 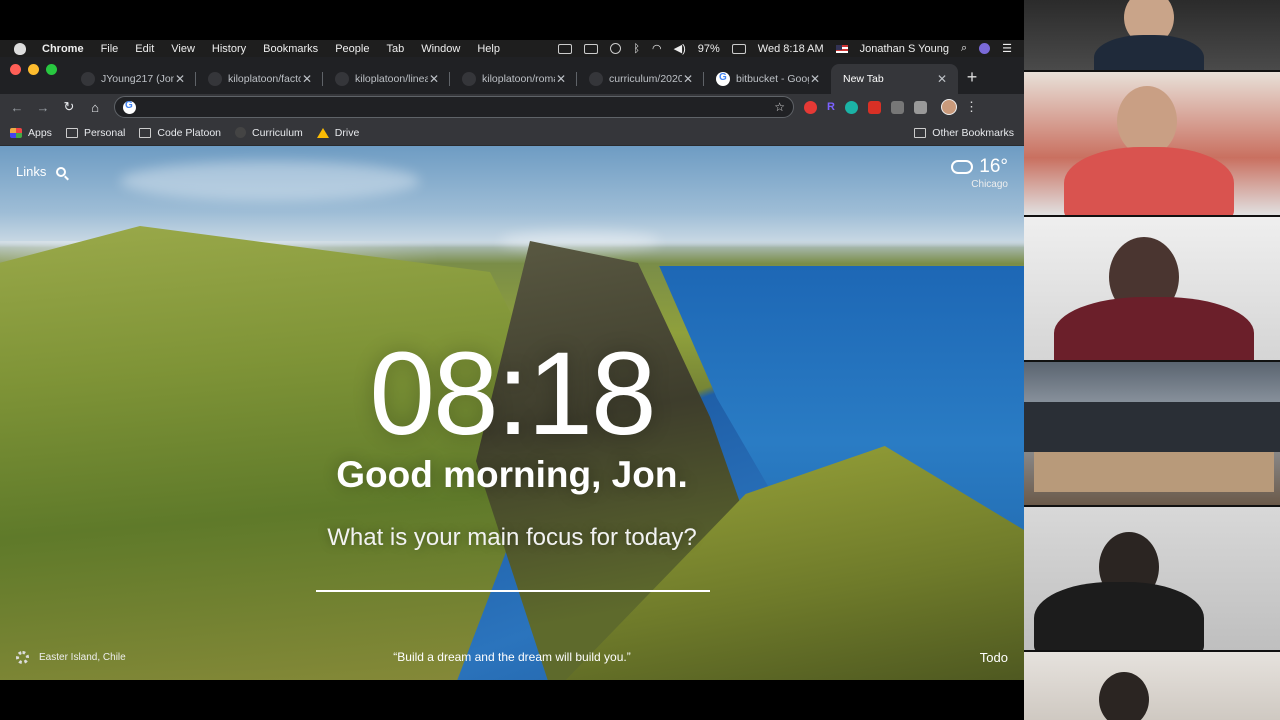 What do you see at coordinates (709, 49) in the screenshot?
I see `battery-percent: 97%` at bounding box center [709, 49].